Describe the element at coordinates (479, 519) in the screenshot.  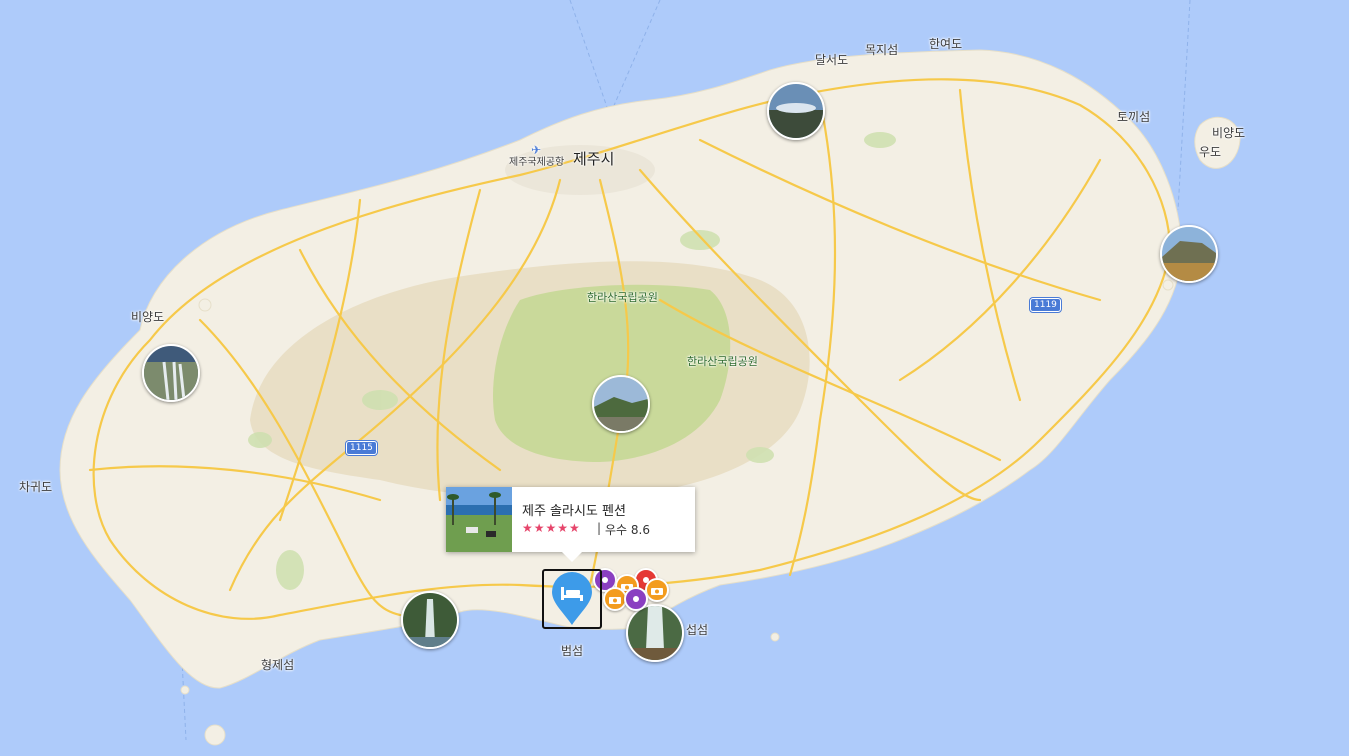
I see `hotel-thumbnail` at that location.